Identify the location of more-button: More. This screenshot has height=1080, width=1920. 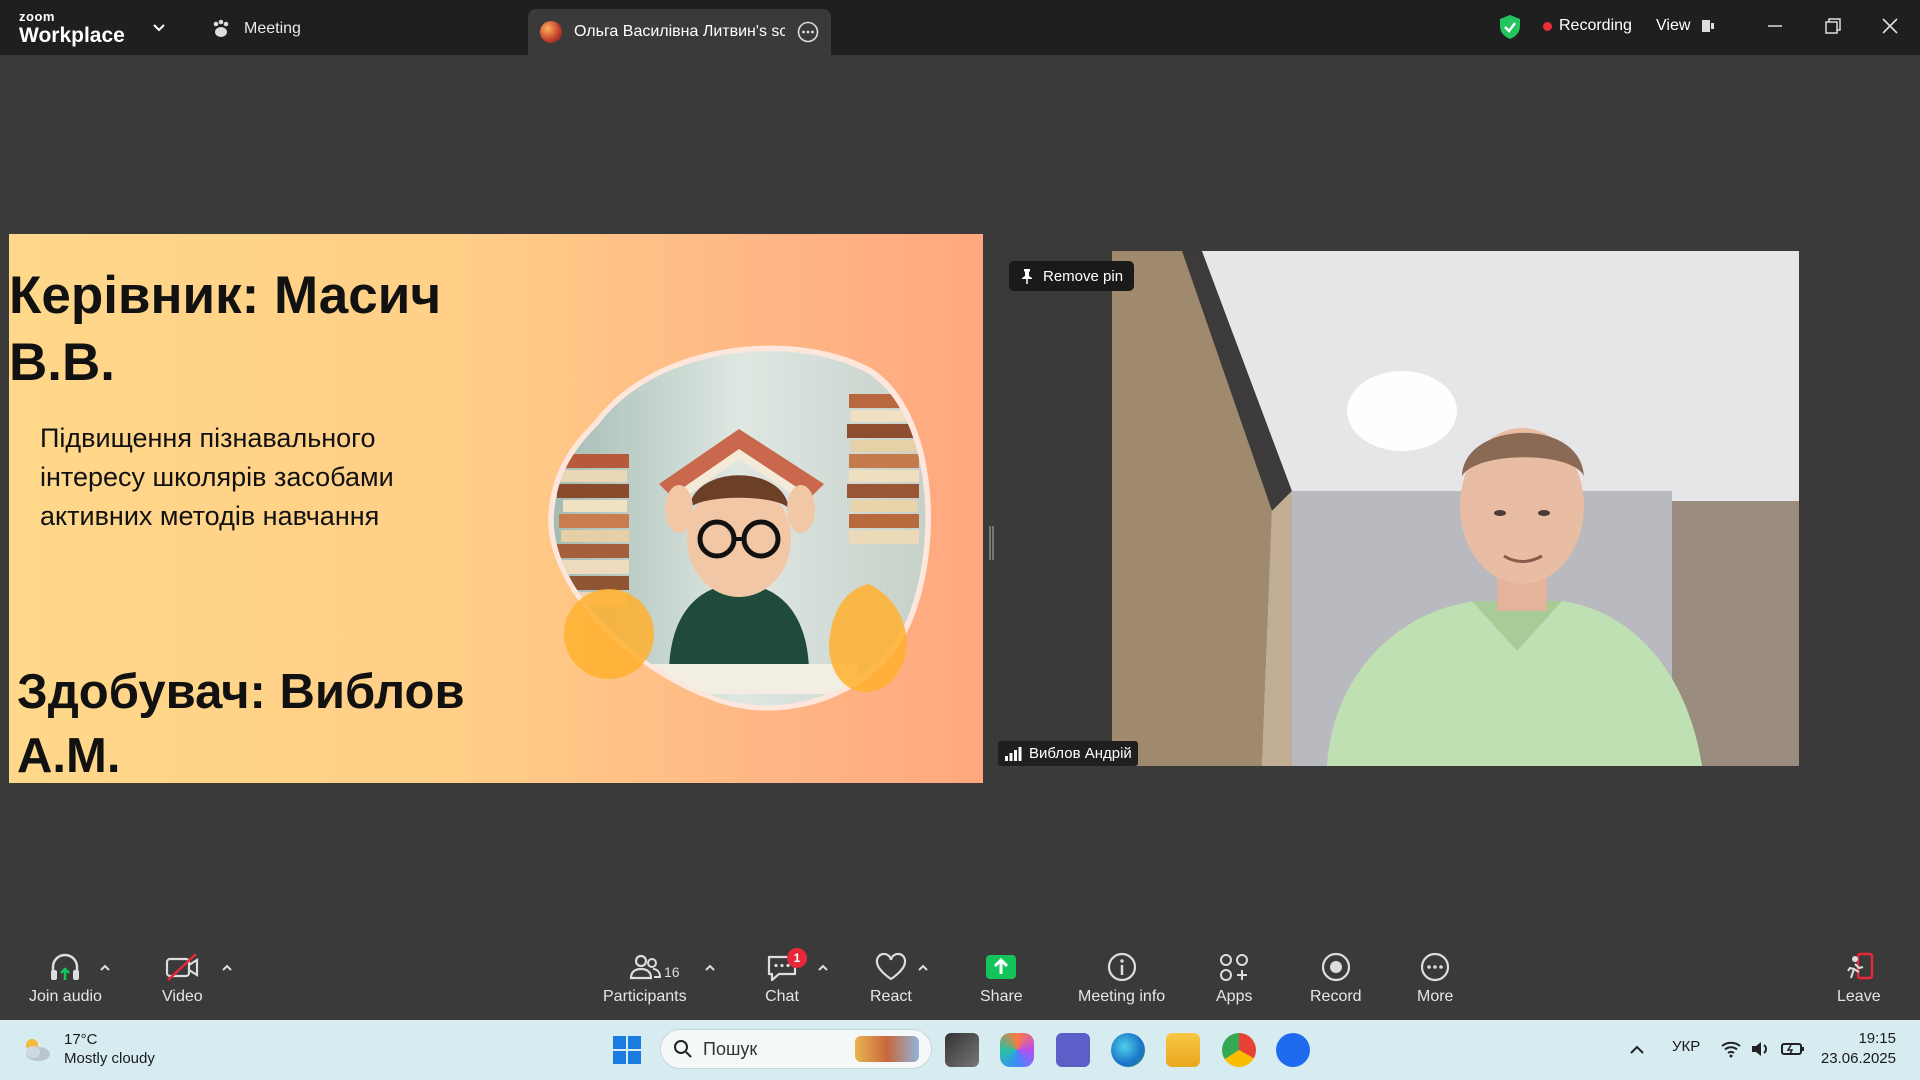
(1435, 979).